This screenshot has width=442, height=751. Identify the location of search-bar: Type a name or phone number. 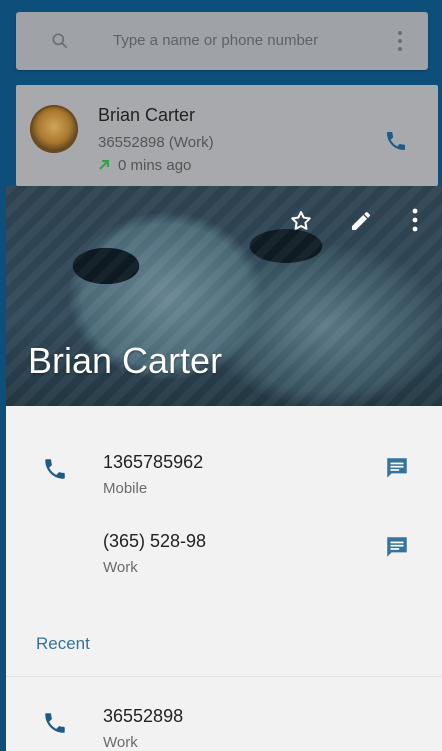
(222, 41).